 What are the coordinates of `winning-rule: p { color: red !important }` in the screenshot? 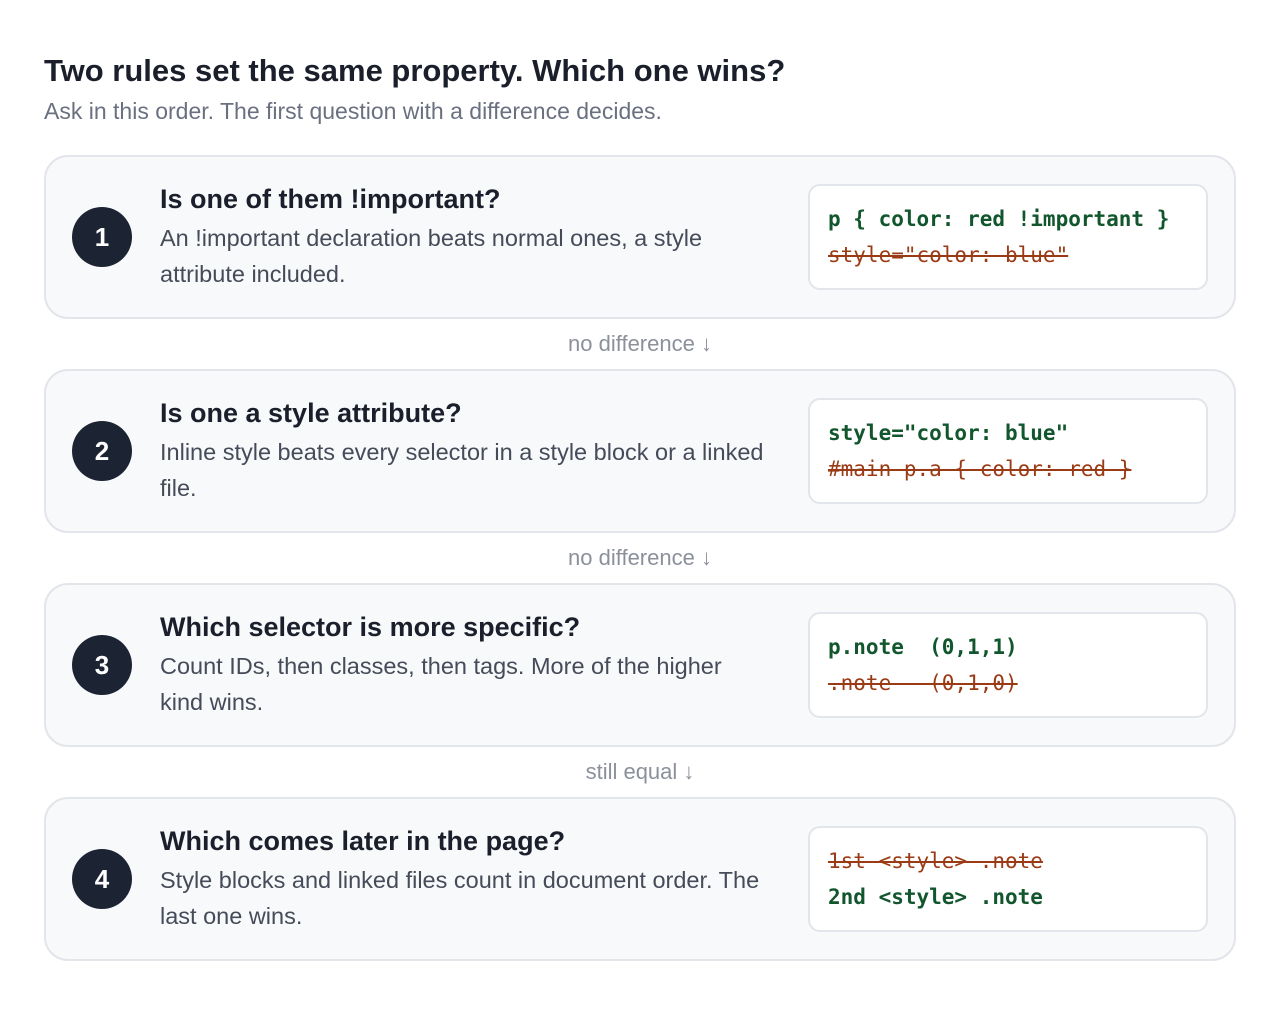 It's located at (999, 219).